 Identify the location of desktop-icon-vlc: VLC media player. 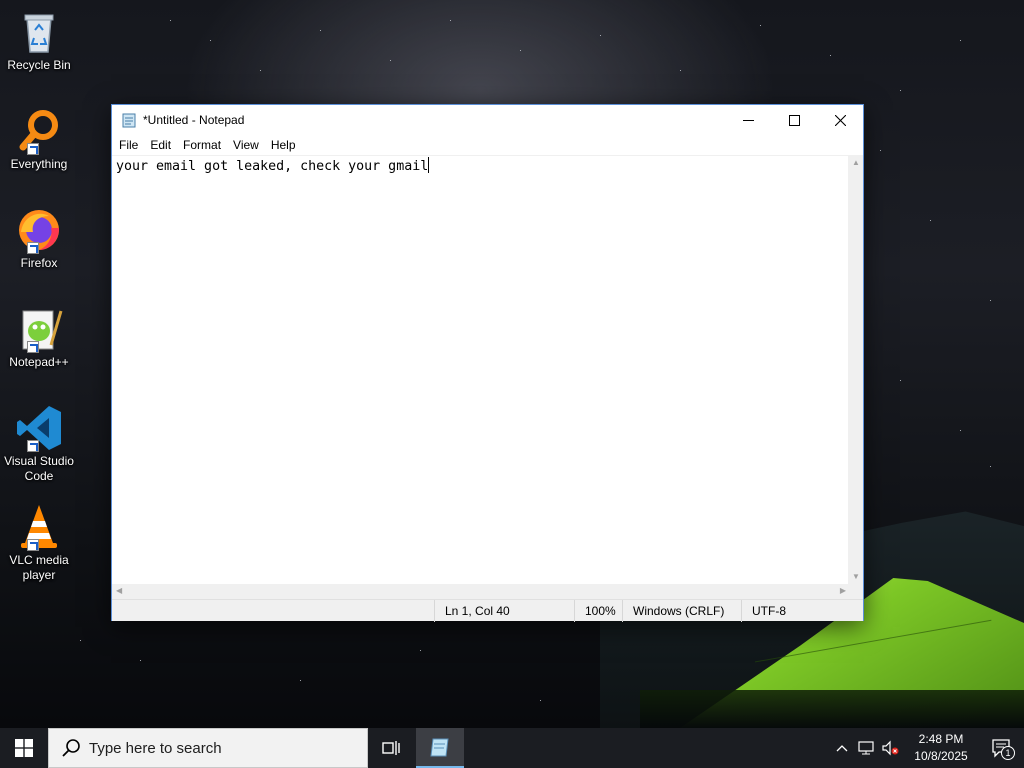
(39, 543).